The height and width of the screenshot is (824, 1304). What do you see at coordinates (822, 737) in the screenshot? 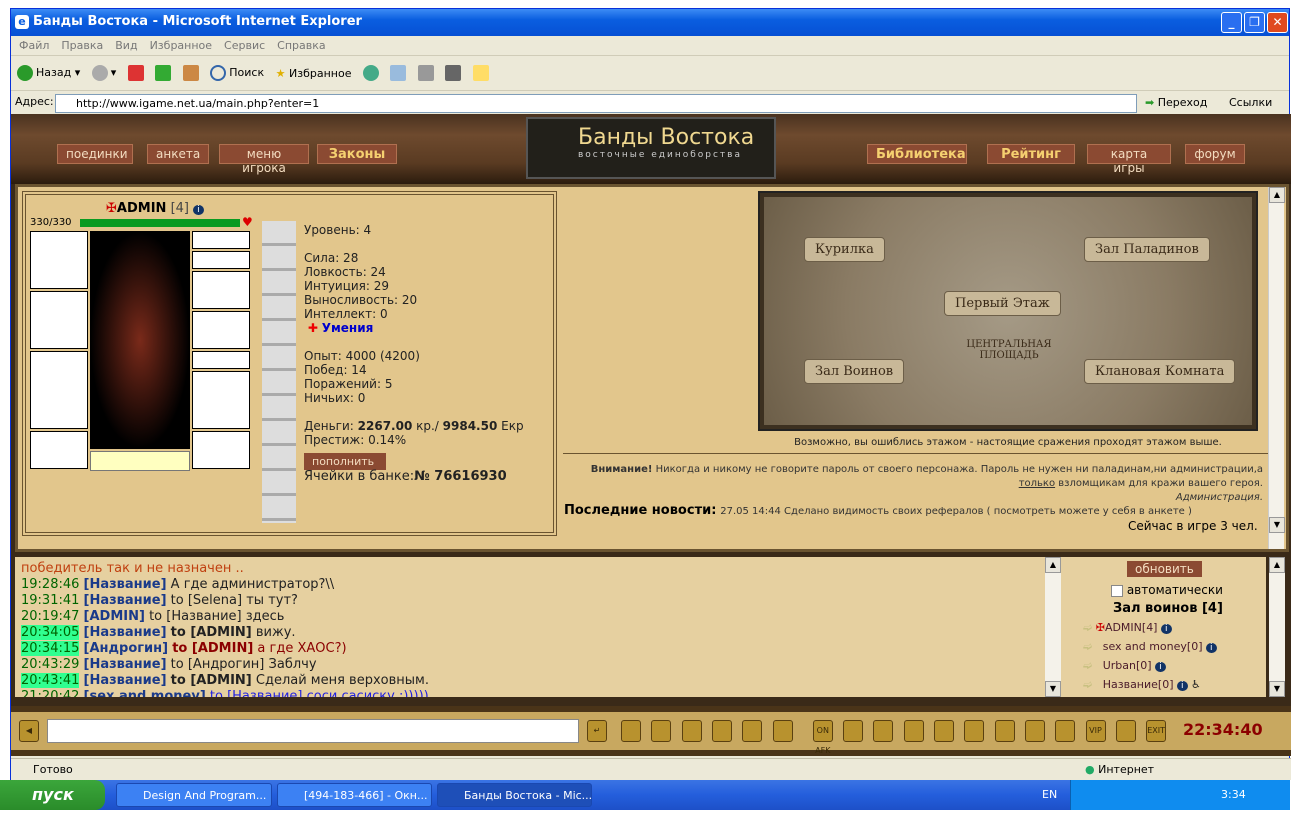
I see `on-afk-icon: ON AFK` at bounding box center [822, 737].